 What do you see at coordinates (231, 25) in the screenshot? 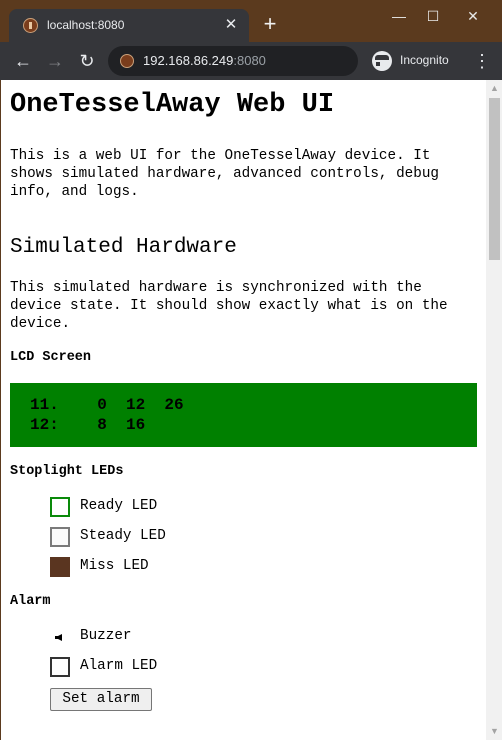
I see `tab-close-icon: ✕` at bounding box center [231, 25].